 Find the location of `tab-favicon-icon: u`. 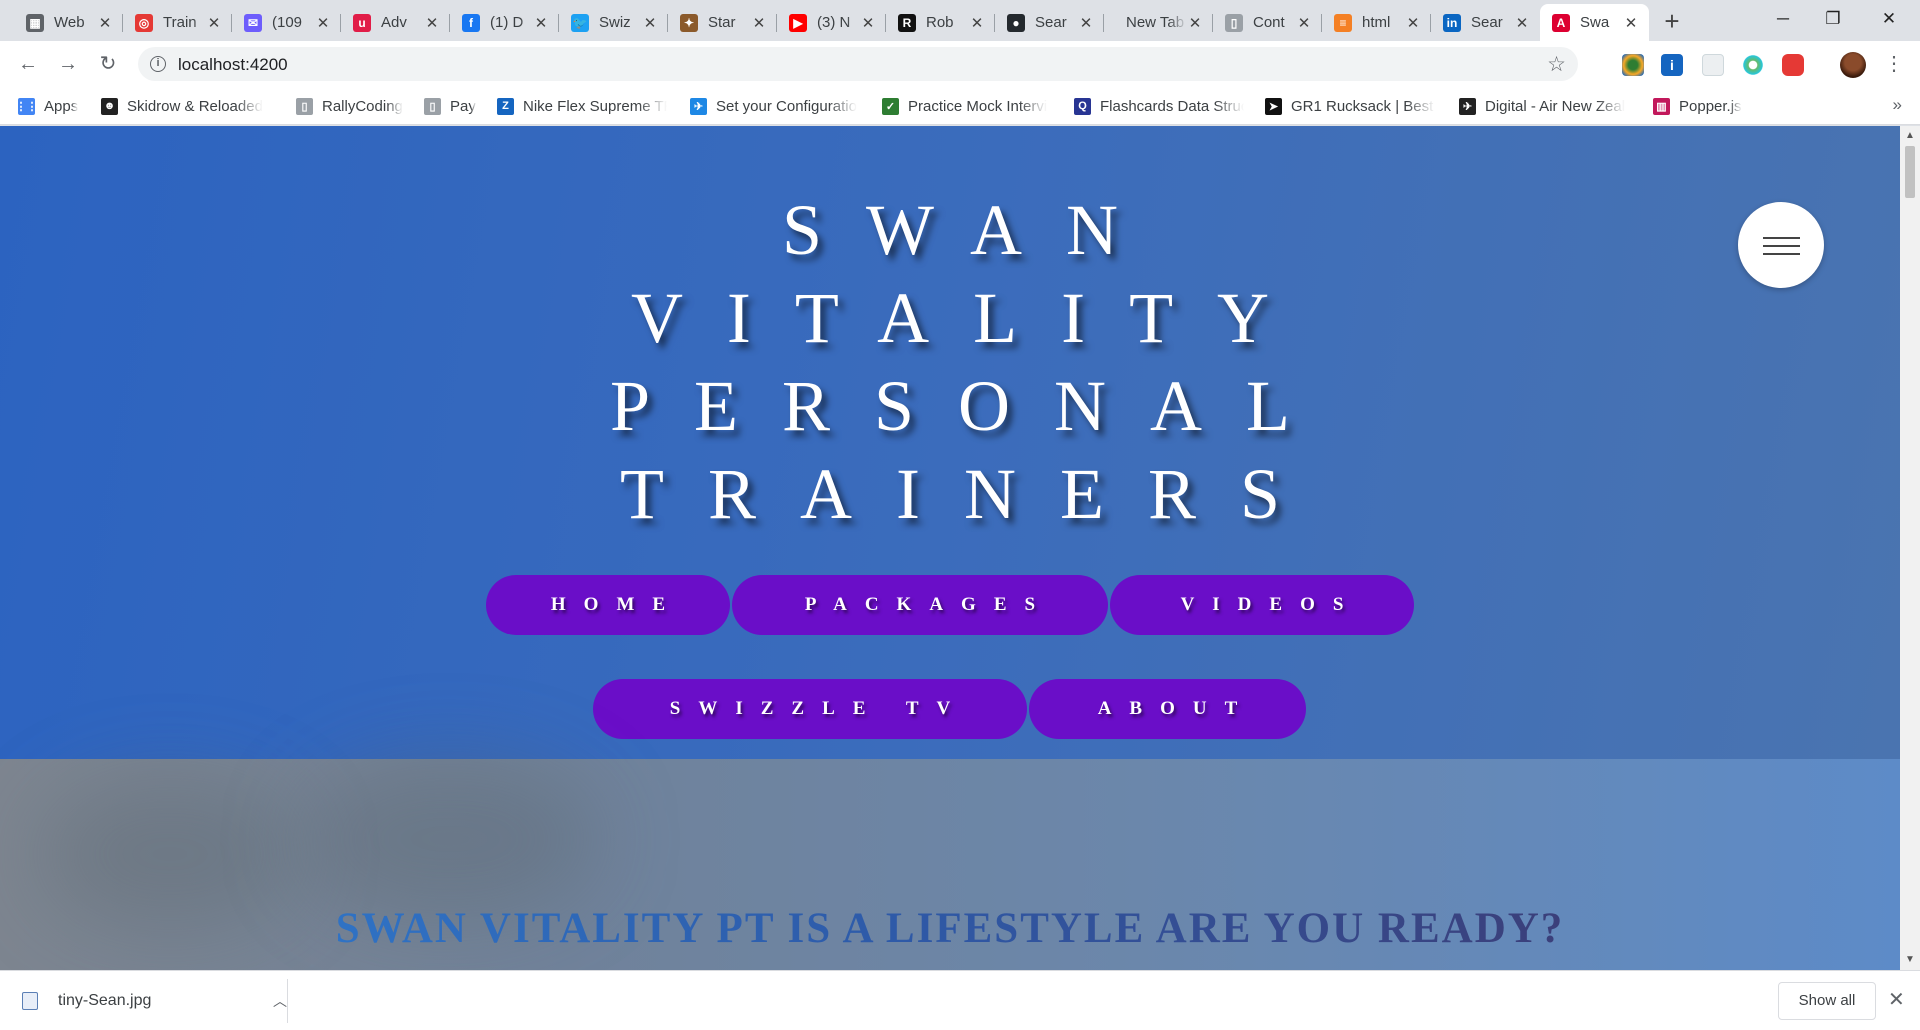

tab-favicon-icon: u is located at coordinates (362, 22).